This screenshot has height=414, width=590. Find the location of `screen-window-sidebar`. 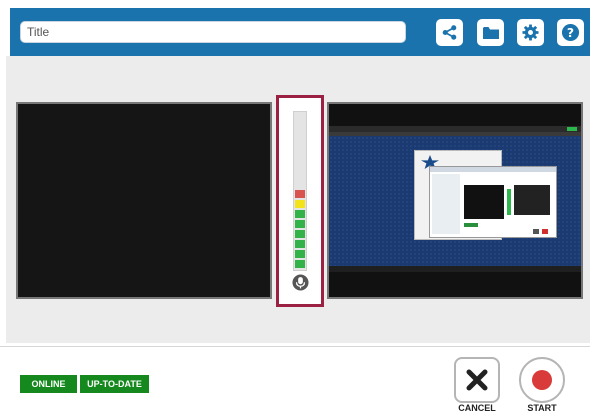

screen-window-sidebar is located at coordinates (446, 204).